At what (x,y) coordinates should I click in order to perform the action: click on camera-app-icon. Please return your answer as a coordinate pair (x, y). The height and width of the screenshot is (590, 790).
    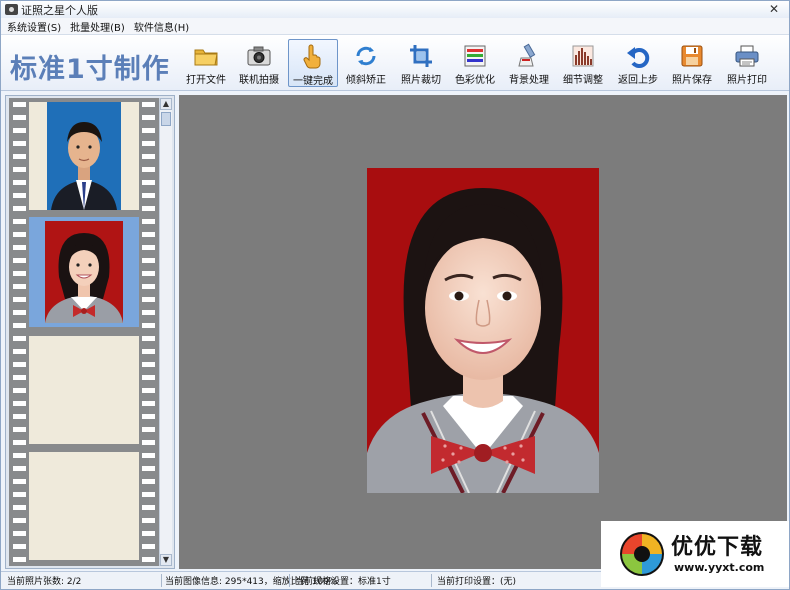
    Looking at the image, I should click on (11, 9).